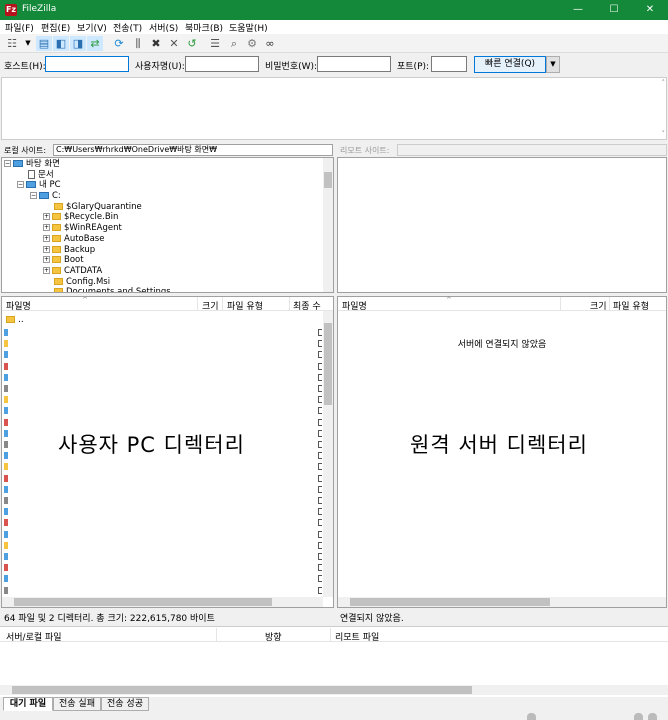  Describe the element at coordinates (163, 196) in the screenshot. I see `tree-item: − C:` at that location.